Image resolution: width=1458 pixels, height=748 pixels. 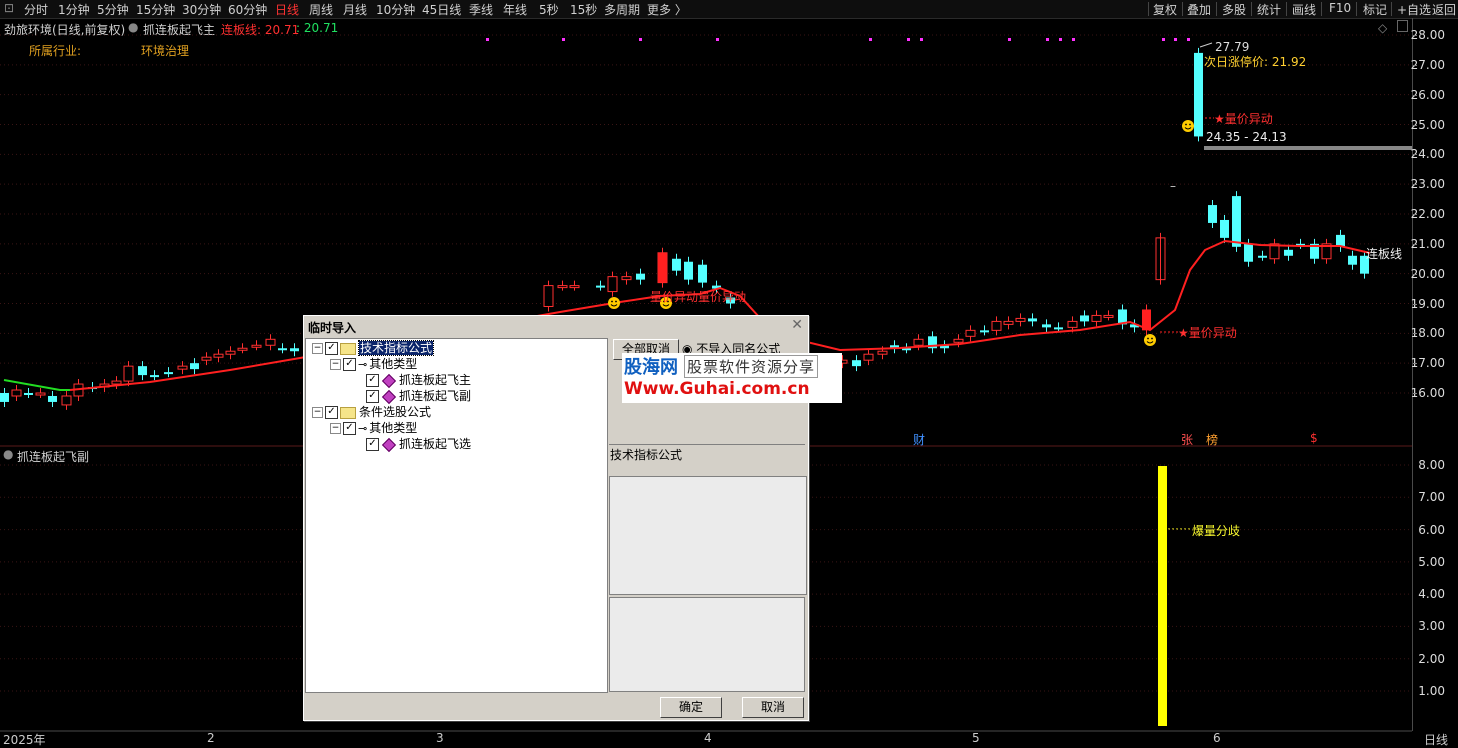 I want to click on tree-node-other-type-1: − ✓ ⊸ 其他类型, so click(x=373, y=364).